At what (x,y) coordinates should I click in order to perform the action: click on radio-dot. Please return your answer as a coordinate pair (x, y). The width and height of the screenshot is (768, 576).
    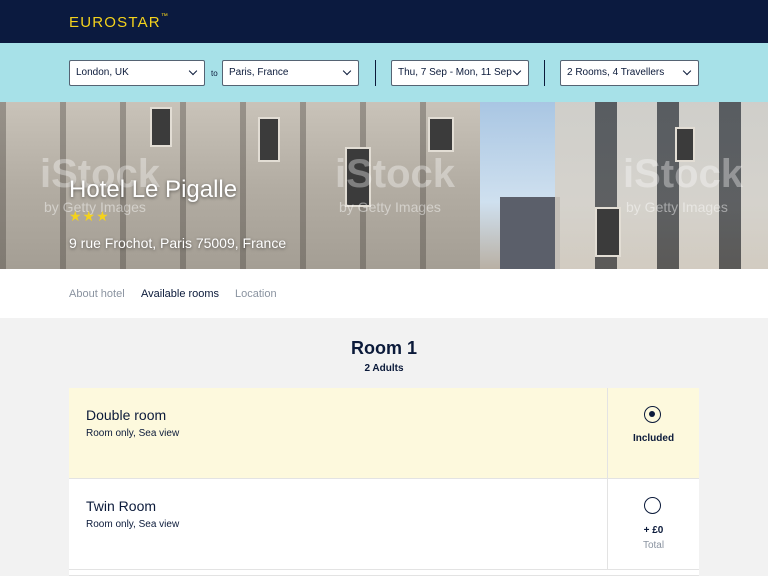
    Looking at the image, I should click on (652, 414).